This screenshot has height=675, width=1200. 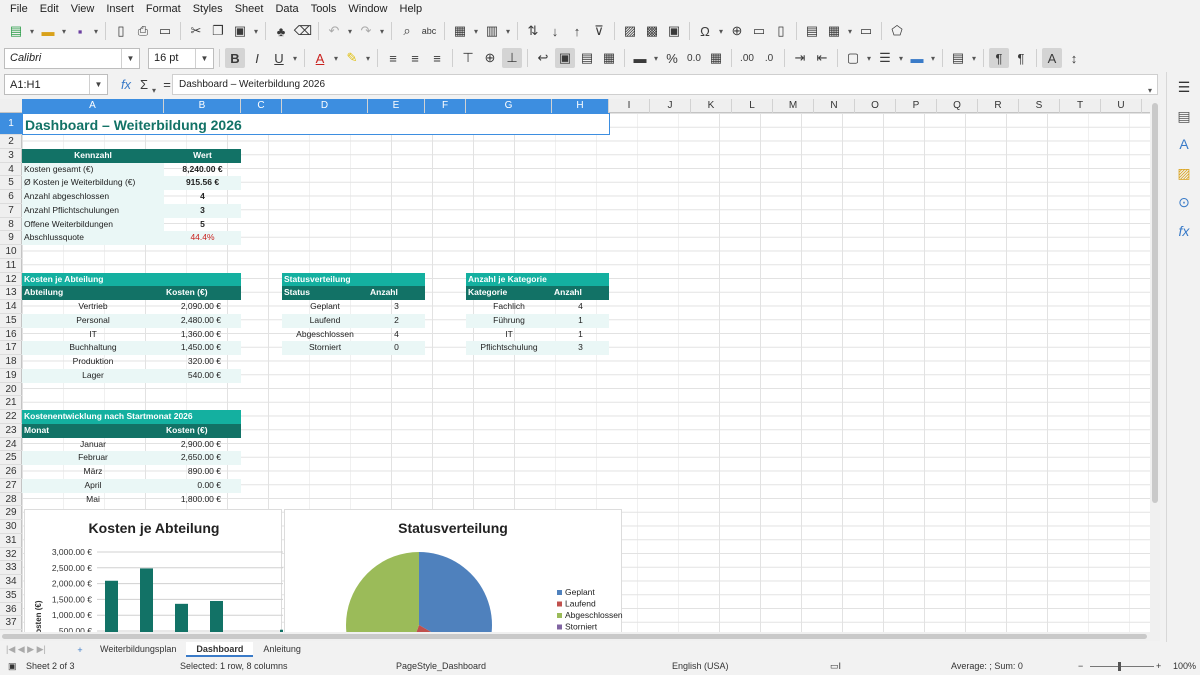 What do you see at coordinates (93, 183) in the screenshot?
I see `kpi-label: Ø Kosten je Weiterbildung (€)` at bounding box center [93, 183].